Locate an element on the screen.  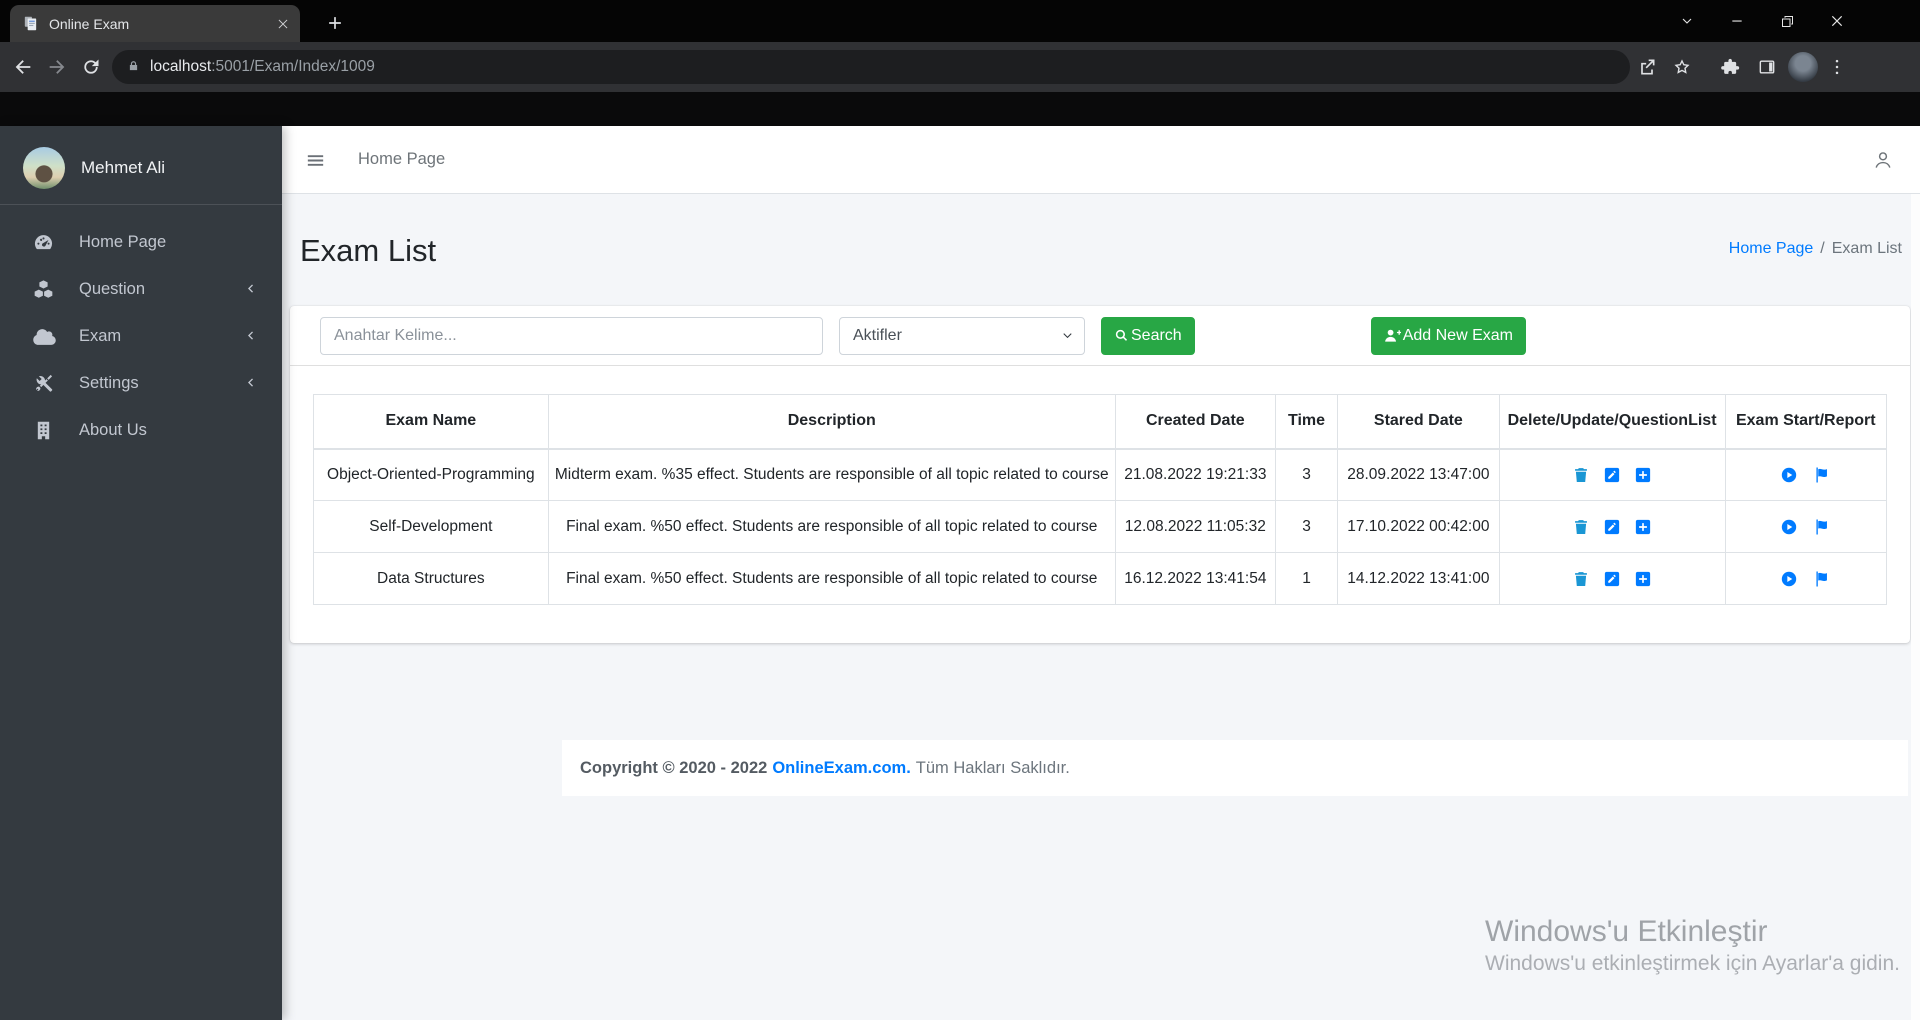
navbar-home-link: Home Page is located at coordinates (401, 159).